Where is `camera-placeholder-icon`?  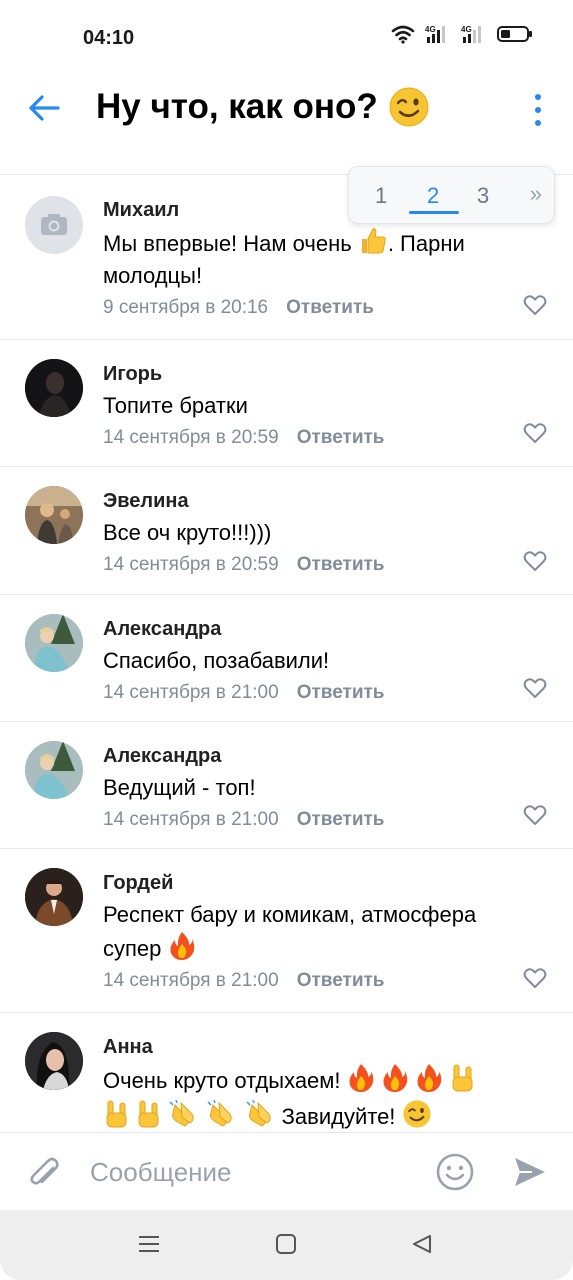 camera-placeholder-icon is located at coordinates (54, 224).